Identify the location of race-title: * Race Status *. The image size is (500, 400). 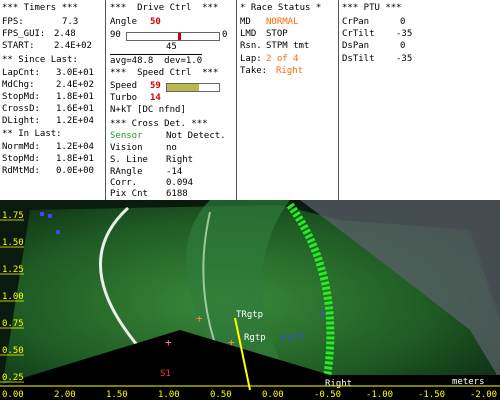
(281, 8).